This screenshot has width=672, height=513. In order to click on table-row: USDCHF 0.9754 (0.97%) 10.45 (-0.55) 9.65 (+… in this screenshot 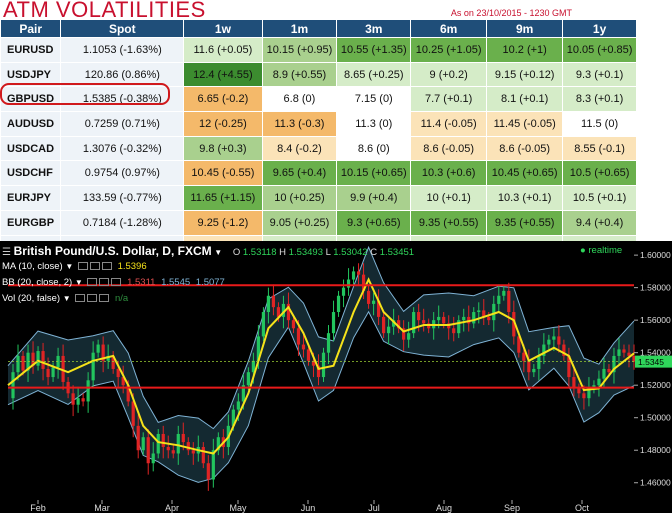, I will do `click(318, 173)`.